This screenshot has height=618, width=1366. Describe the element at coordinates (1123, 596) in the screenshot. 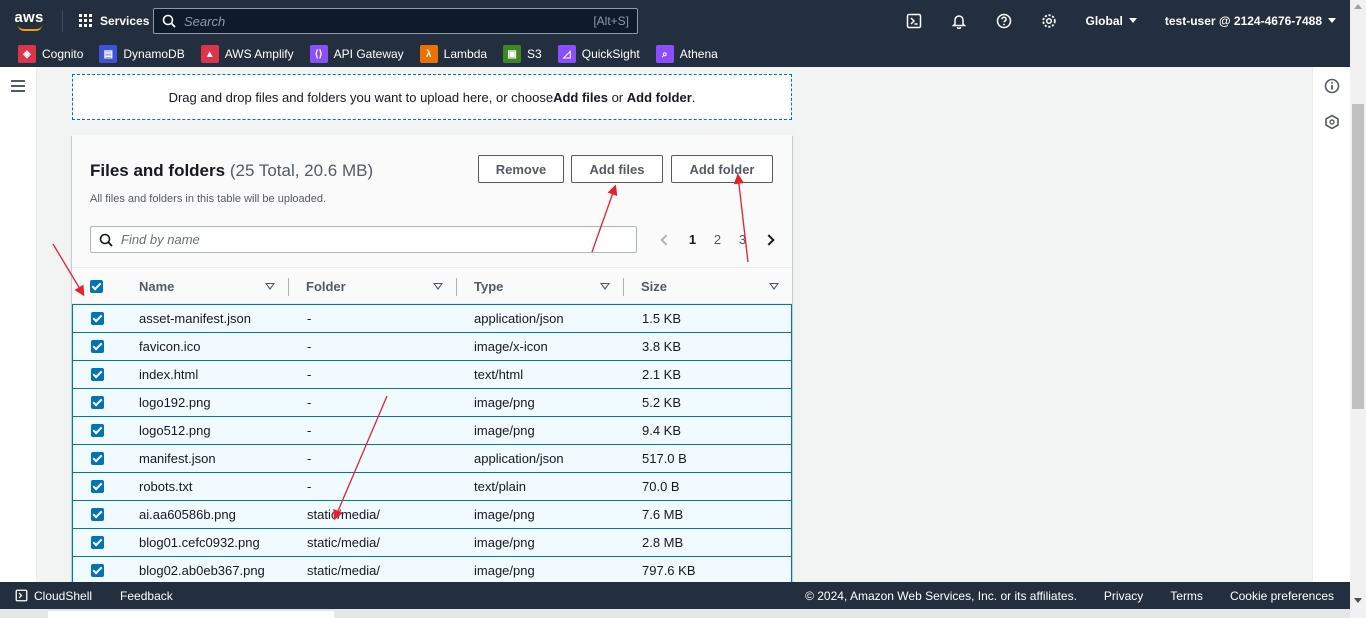

I see `privacy-link: Privacy` at that location.